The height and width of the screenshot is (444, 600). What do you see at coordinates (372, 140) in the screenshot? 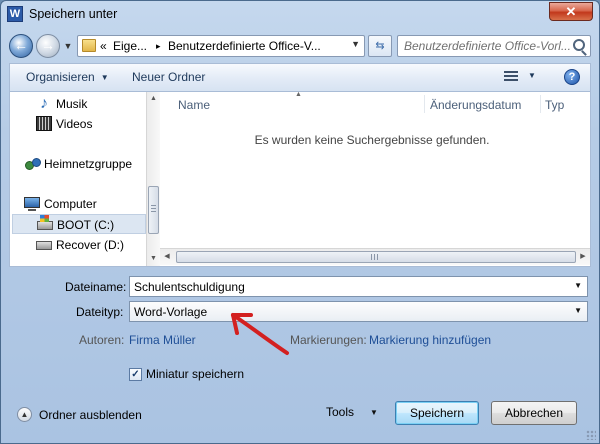
I see `empty-results-message: Es wurden keine Suchergebnisse gefunden.` at bounding box center [372, 140].